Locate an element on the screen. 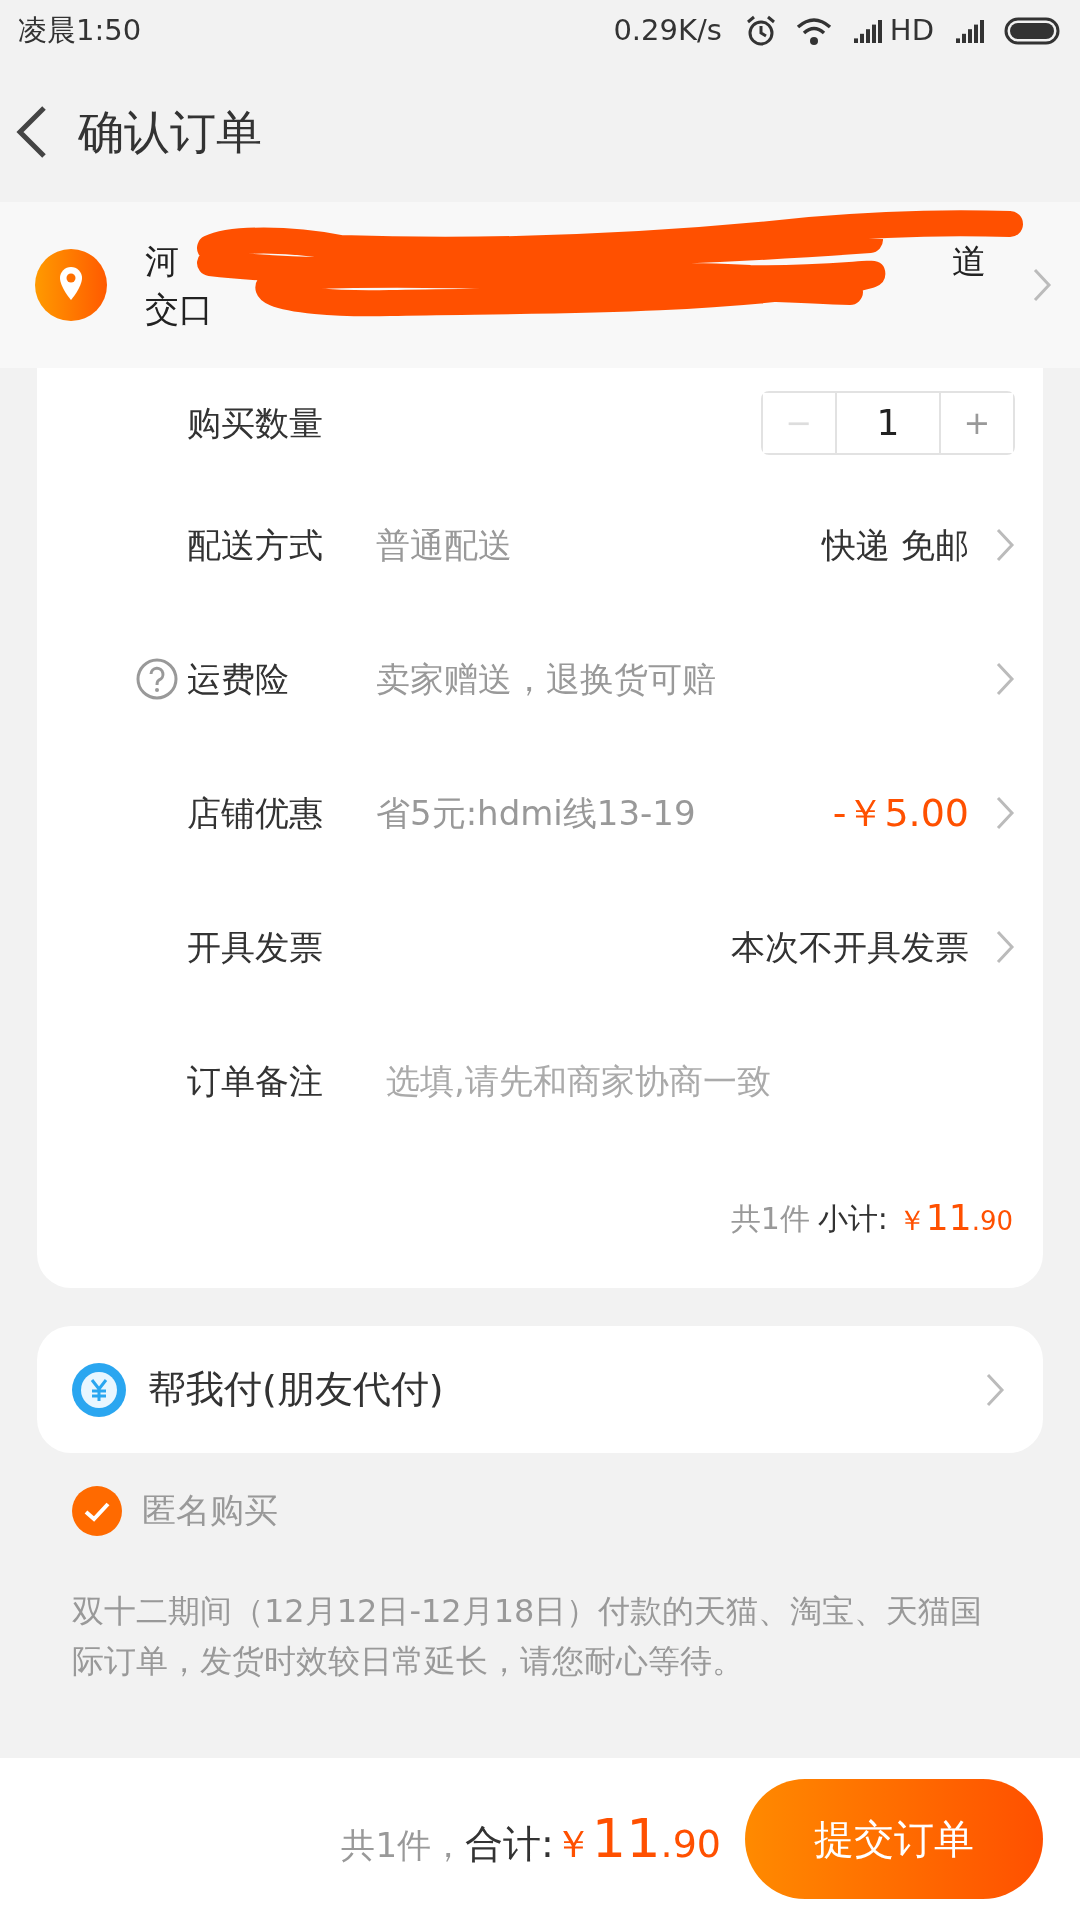 This screenshot has height=1920, width=1080. total-price: ￥11.90 is located at coordinates (637, 1839).